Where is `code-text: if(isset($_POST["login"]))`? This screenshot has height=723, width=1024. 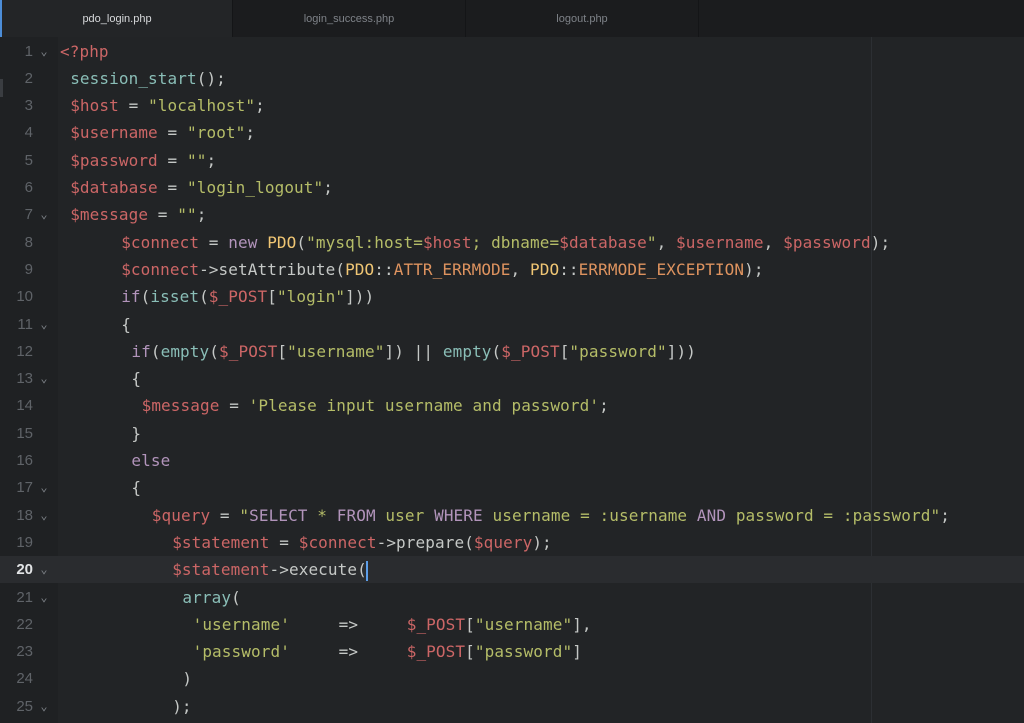 code-text: if(isset($_POST["login"])) is located at coordinates (247, 296).